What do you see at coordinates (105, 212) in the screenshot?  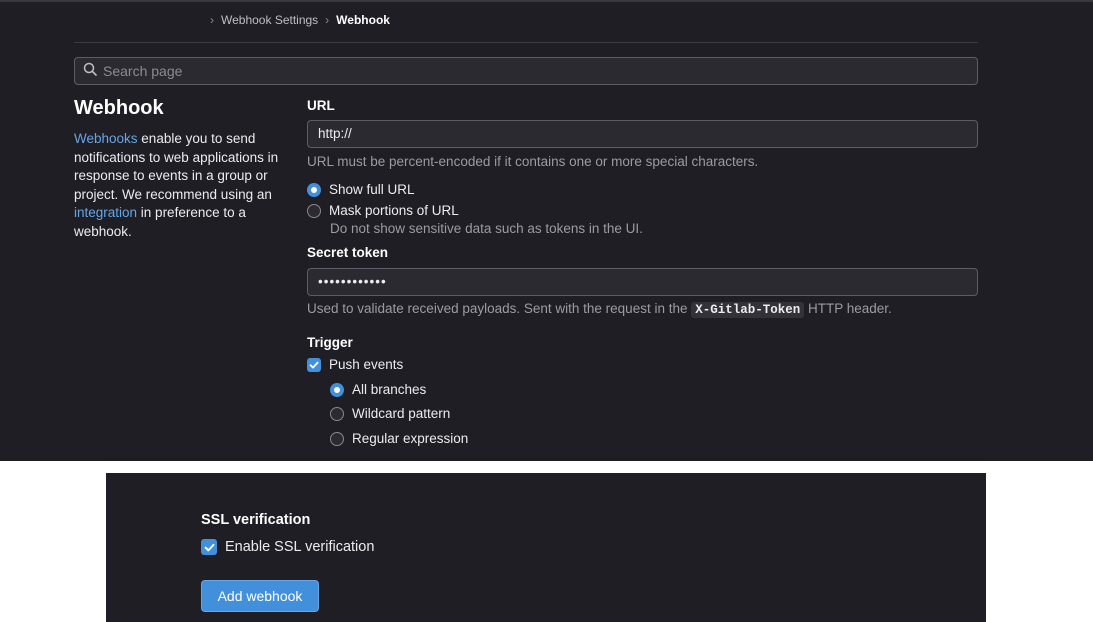 I see `integration-link: integration` at bounding box center [105, 212].